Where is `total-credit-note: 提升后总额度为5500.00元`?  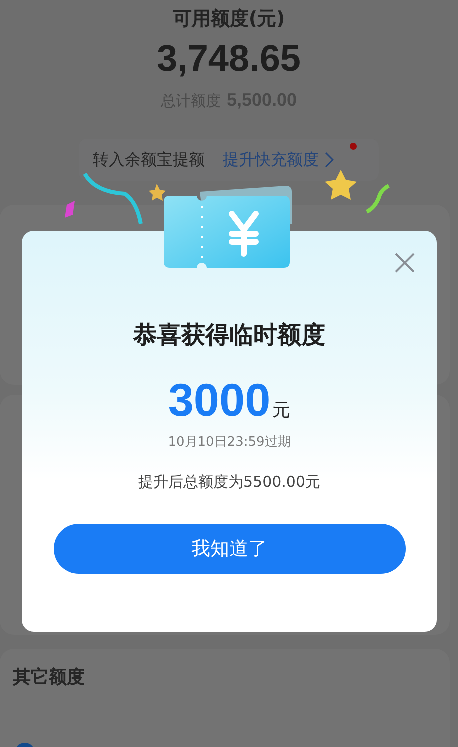
total-credit-note: 提升后总额度为5500.00元 is located at coordinates (229, 482).